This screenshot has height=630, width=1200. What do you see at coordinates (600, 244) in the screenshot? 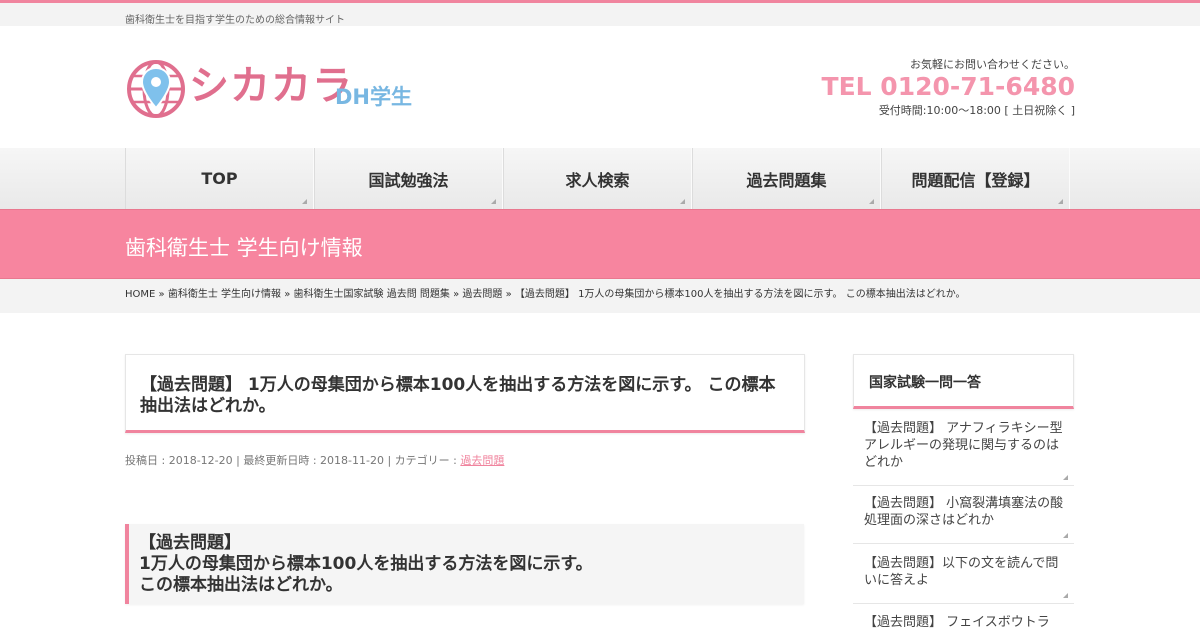
I see `page-title-bar: 歯科衛生士 学生向け情報` at bounding box center [600, 244].